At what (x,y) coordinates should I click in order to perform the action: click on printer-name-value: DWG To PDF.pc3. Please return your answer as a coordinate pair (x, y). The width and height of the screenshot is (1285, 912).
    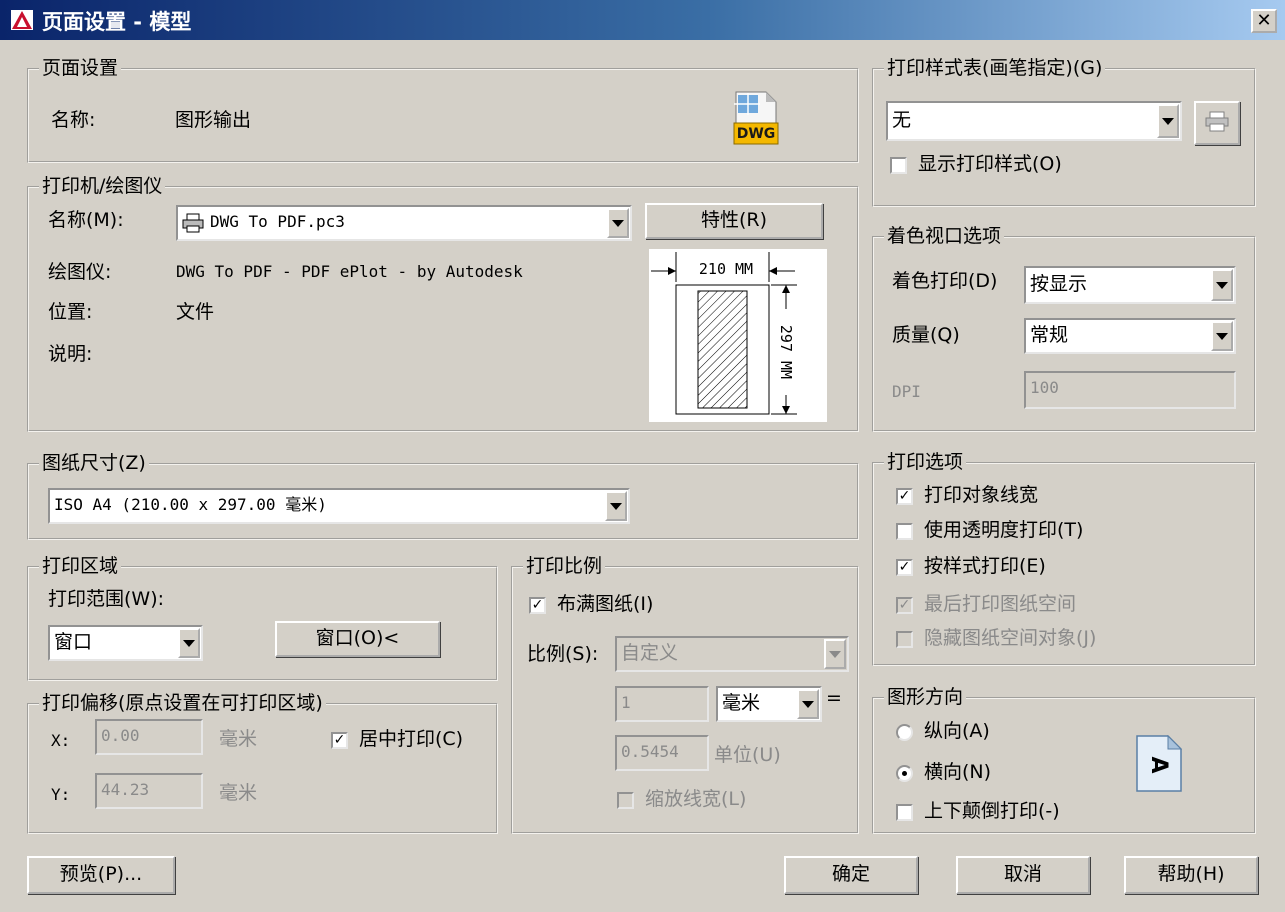
    Looking at the image, I should click on (277, 221).